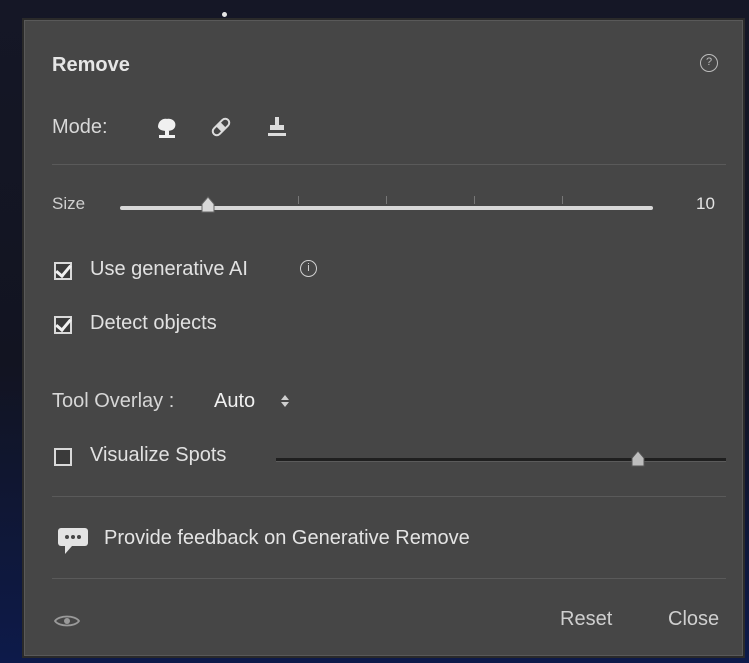  What do you see at coordinates (208, 205) in the screenshot?
I see `size-slider-thumb` at bounding box center [208, 205].